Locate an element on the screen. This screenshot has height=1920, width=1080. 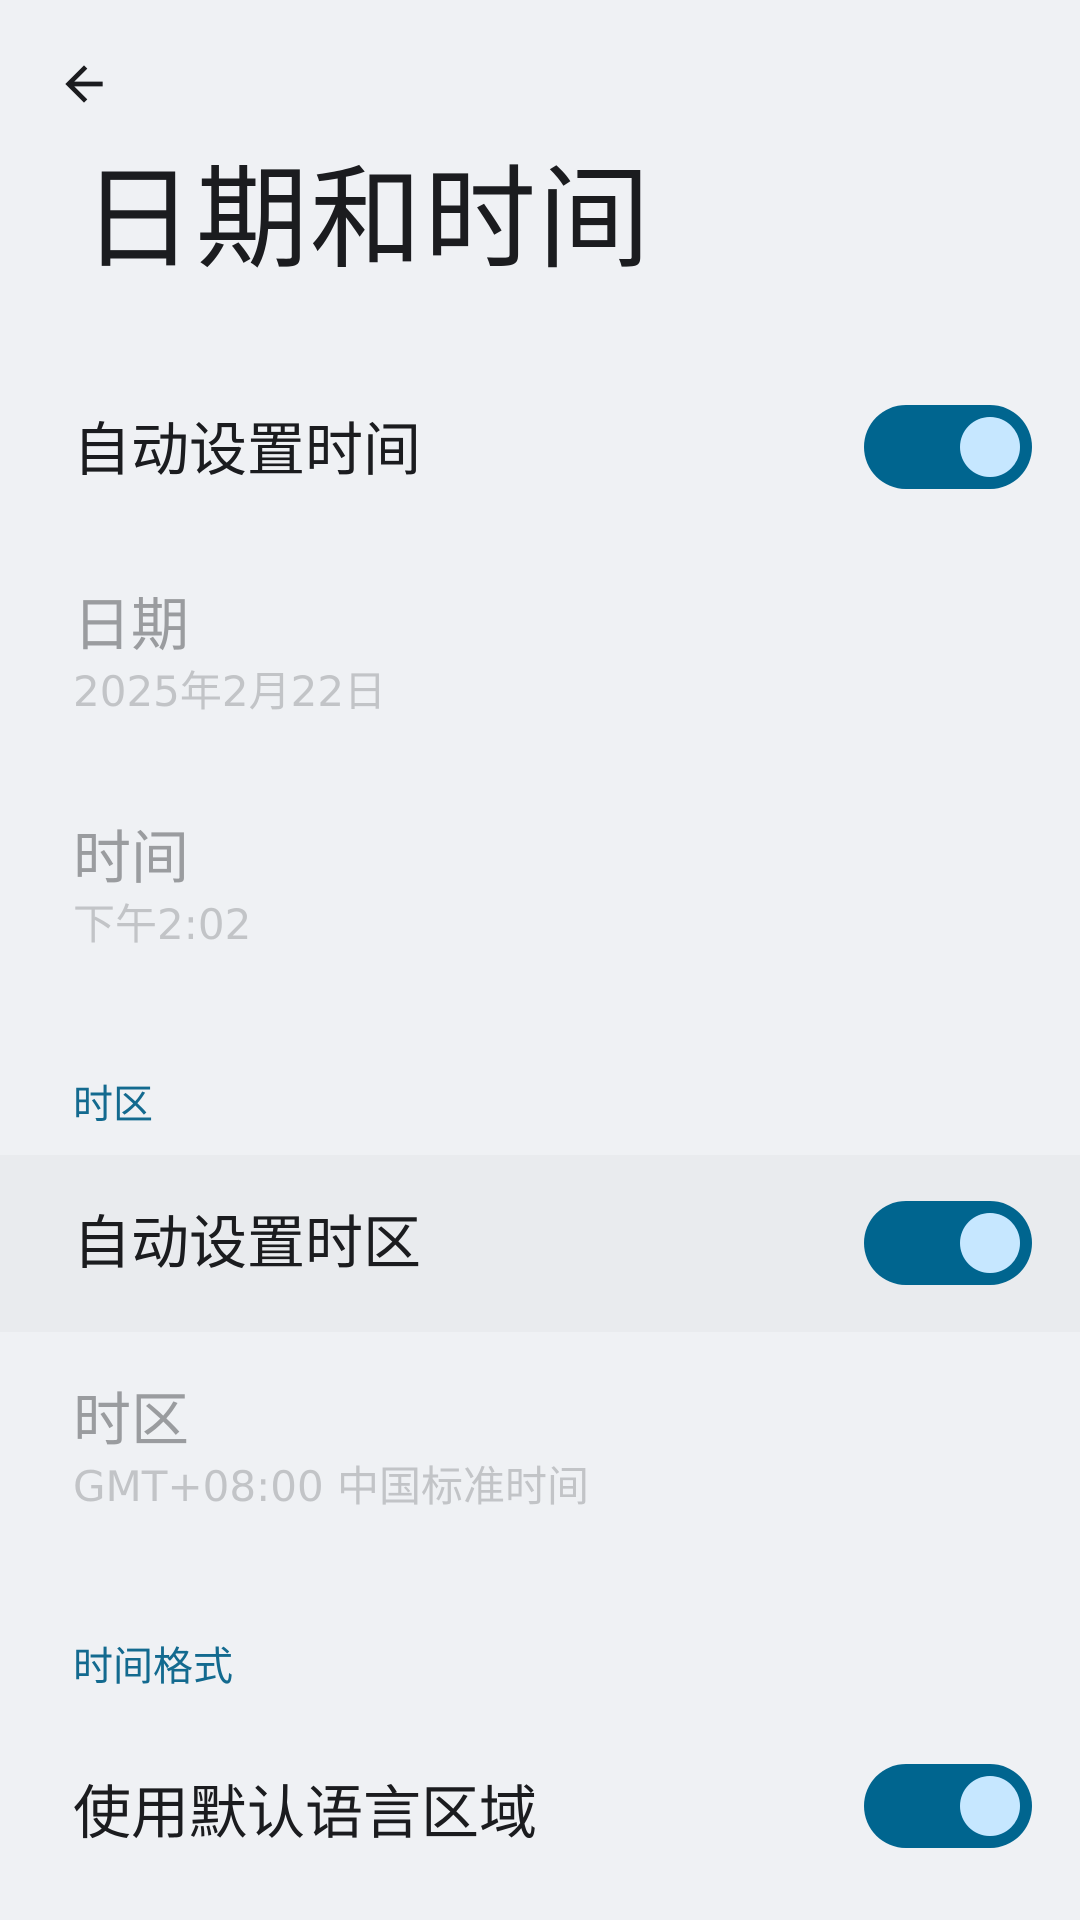
time-row: 时间 下午2:02 is located at coordinates (540, 888).